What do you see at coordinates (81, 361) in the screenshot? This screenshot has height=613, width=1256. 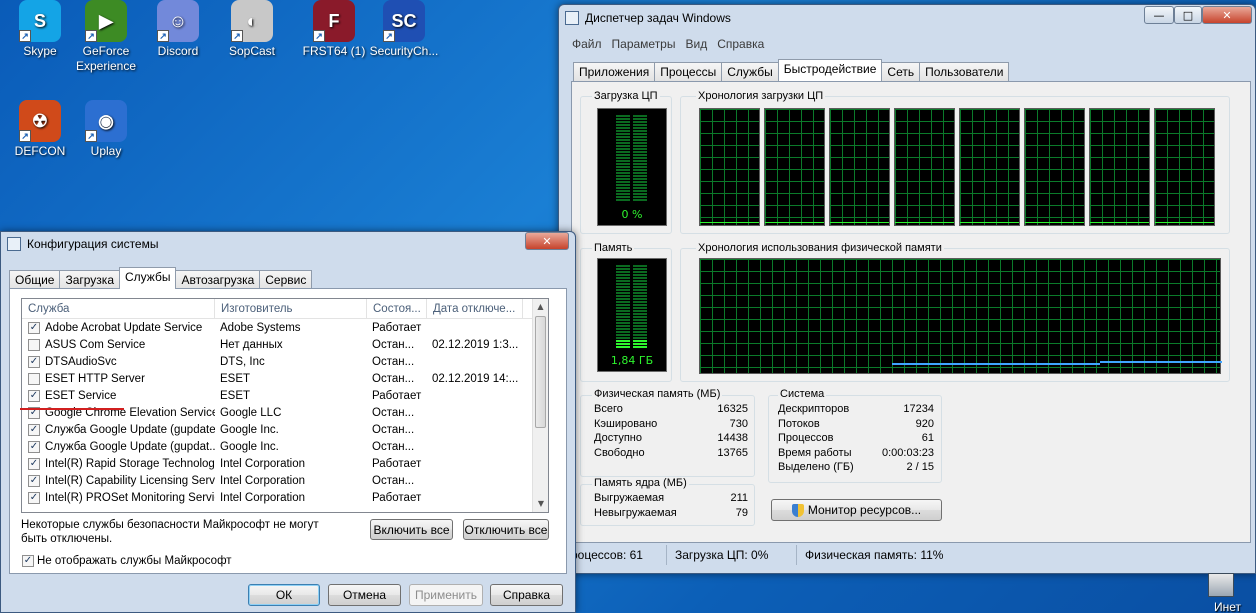 I see `service-name: DTSAudioSvc` at bounding box center [81, 361].